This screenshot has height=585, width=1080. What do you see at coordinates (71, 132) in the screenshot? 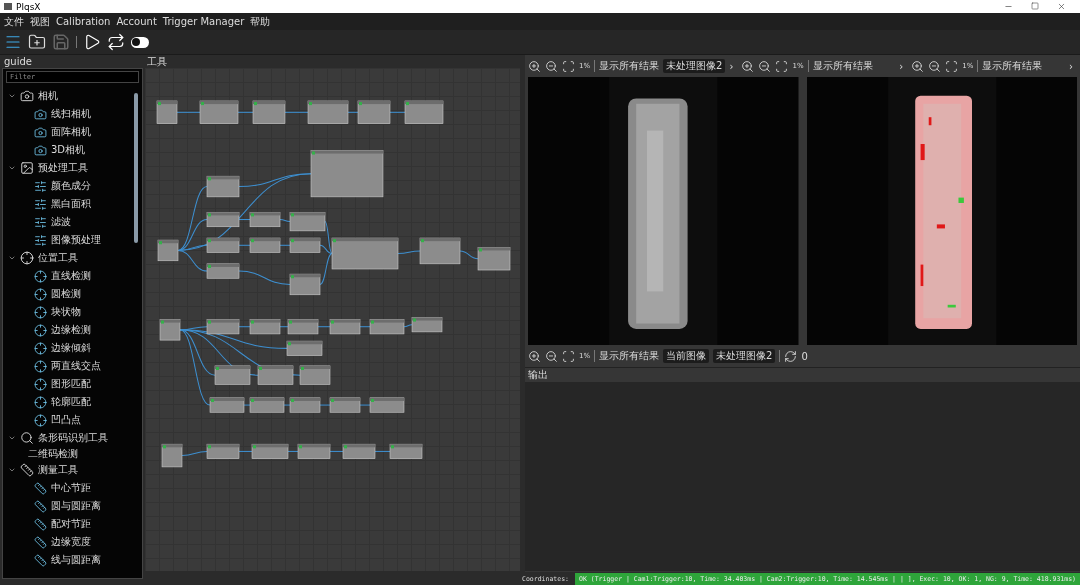
I see `tree-item: 面阵相机` at bounding box center [71, 132].